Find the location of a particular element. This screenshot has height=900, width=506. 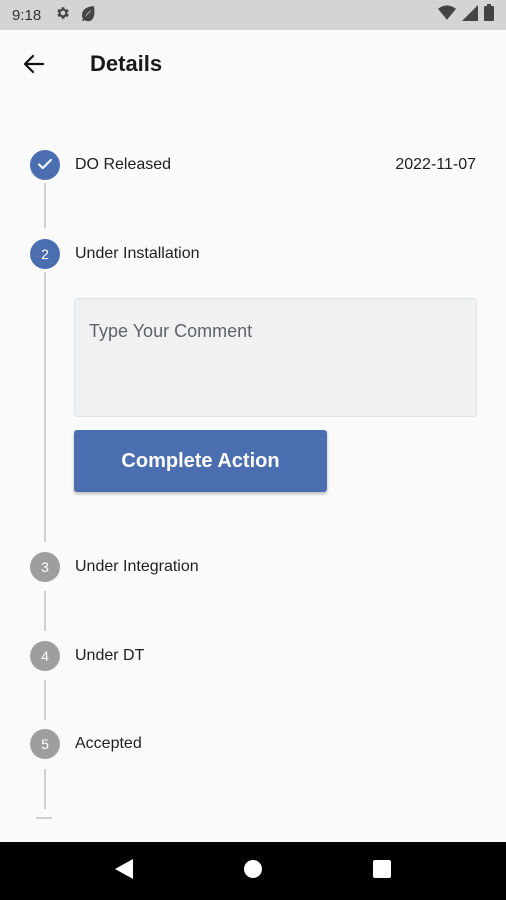

system-nav-bar is located at coordinates (253, 871).